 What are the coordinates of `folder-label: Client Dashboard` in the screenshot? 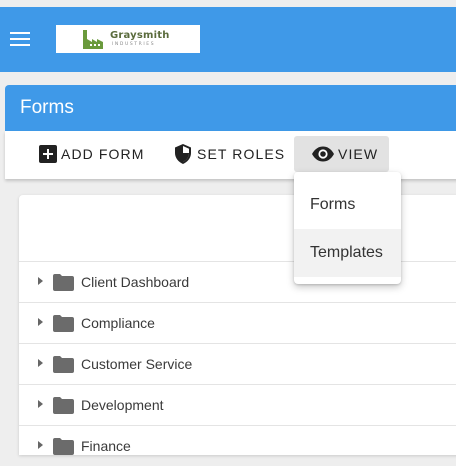 It's located at (135, 282).